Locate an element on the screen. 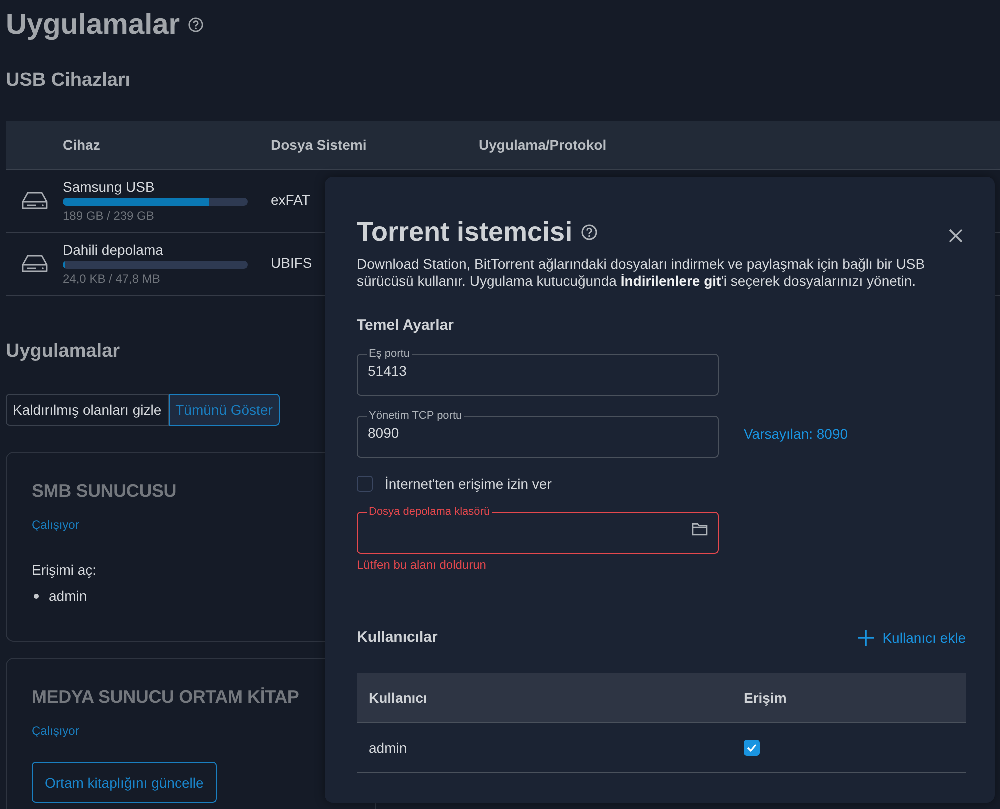 The height and width of the screenshot is (809, 1000). device-name: Dahili depolama is located at coordinates (113, 250).